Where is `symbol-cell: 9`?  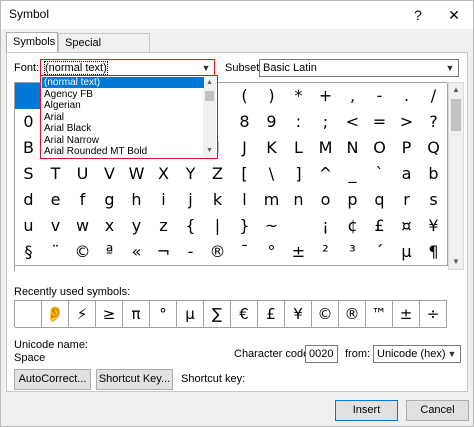 symbol-cell: 9 is located at coordinates (272, 122).